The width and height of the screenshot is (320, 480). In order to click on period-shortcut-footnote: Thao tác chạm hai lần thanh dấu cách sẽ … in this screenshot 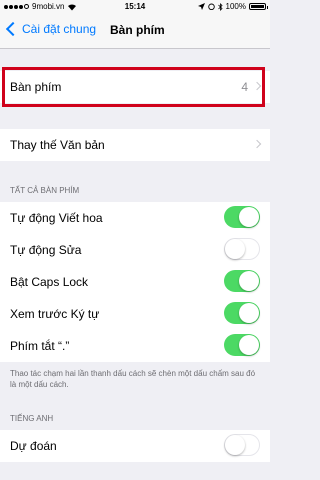, I will do `click(133, 379)`.